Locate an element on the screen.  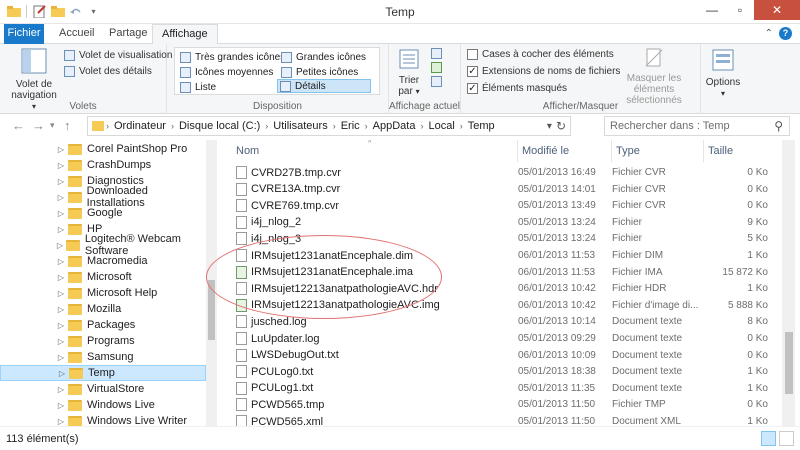
tree-item: ▷ CrashDumps is located at coordinates (103, 165).